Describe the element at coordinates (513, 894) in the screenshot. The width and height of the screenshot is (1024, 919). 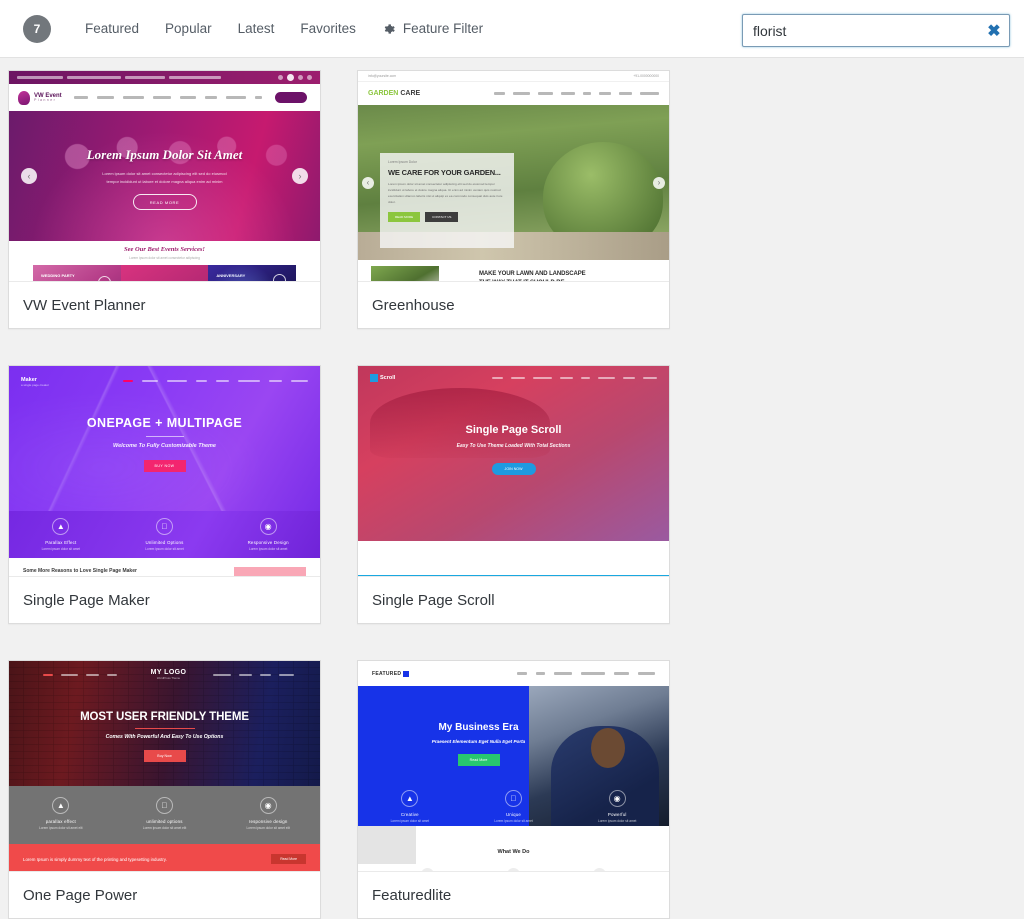
I see `theme-title-bar: Featuredlite` at that location.